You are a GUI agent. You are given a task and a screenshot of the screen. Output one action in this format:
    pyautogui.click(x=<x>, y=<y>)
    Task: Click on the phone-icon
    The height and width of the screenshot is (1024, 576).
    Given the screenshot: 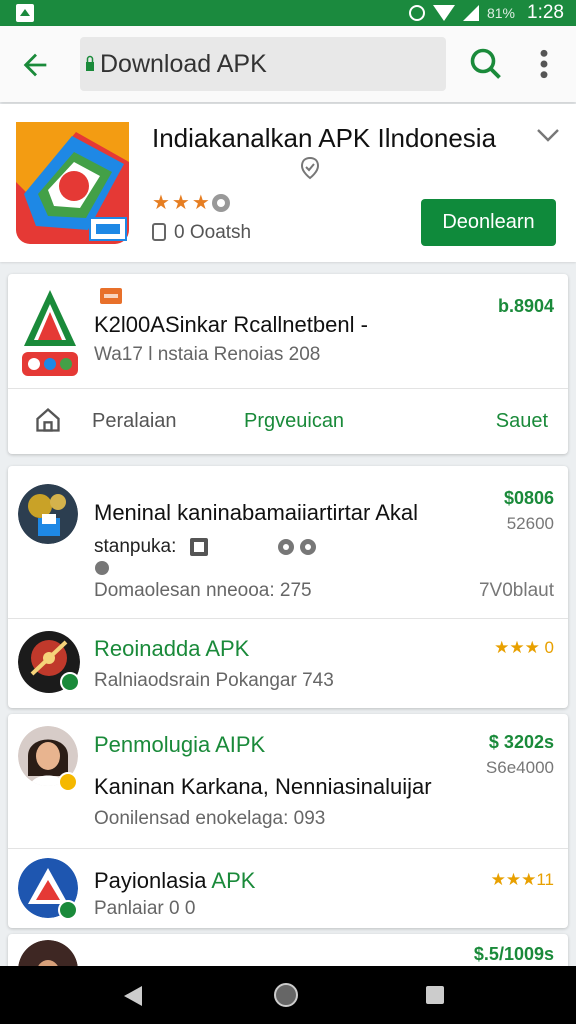 What is the action you would take?
    pyautogui.click(x=159, y=232)
    